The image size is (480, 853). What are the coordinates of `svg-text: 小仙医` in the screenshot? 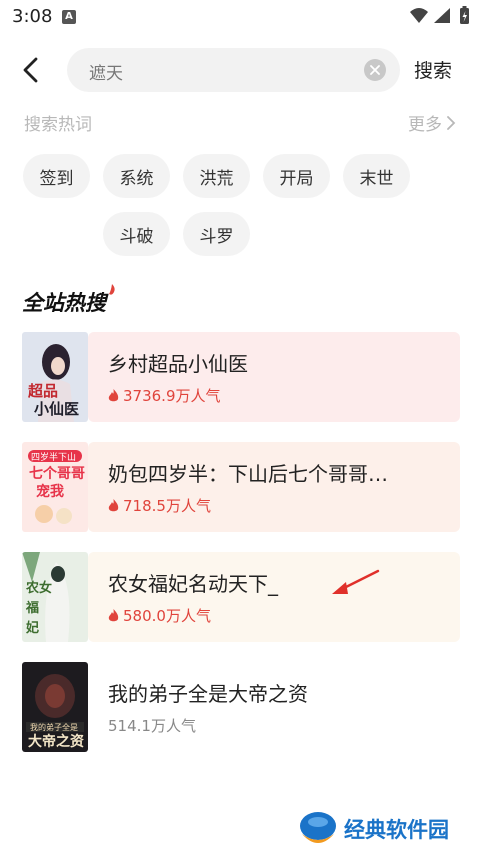 It's located at (56, 409).